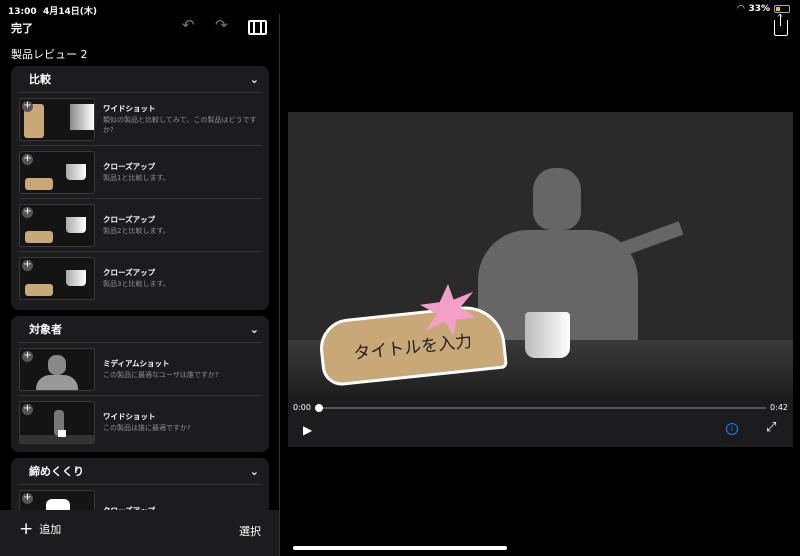  What do you see at coordinates (139, 533) in the screenshot?
I see `bottom-bar: + 追加 選択` at bounding box center [139, 533].